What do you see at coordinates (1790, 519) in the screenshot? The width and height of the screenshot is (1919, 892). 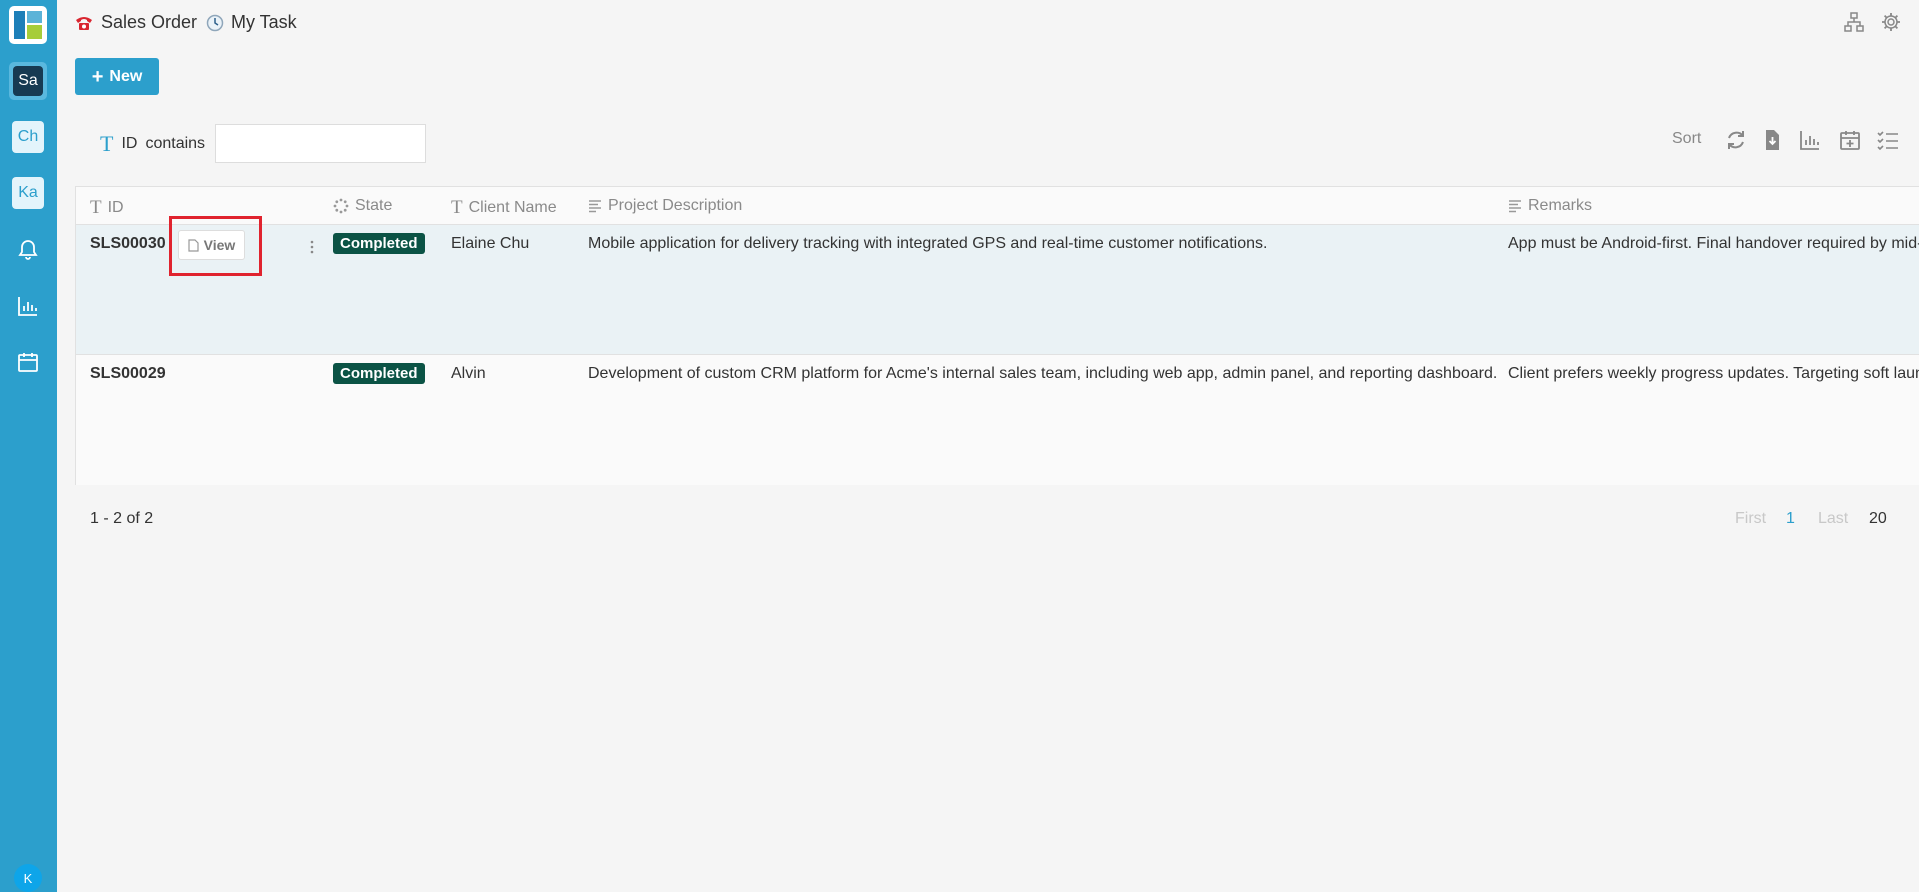 I see `pagination-current-page: 1` at bounding box center [1790, 519].